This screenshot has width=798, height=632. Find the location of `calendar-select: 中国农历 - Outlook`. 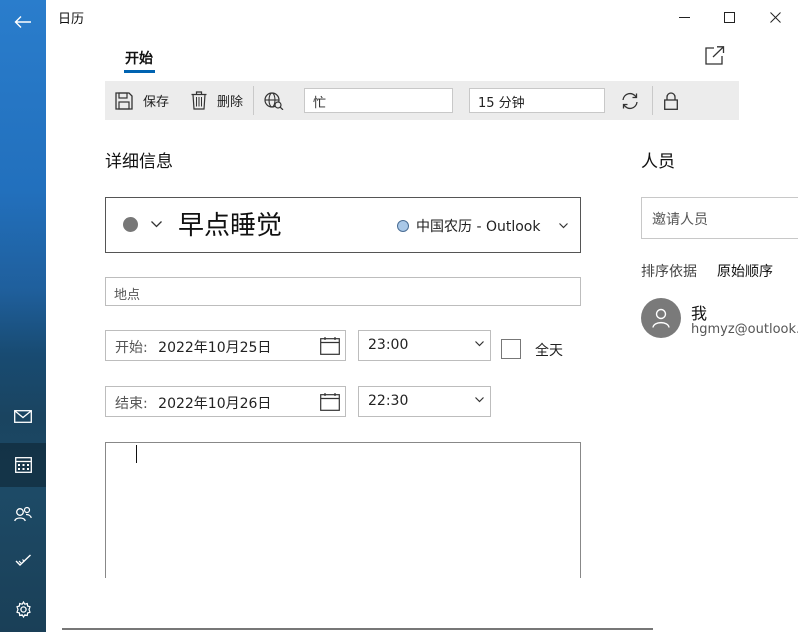

calendar-select: 中国农历 - Outlook is located at coordinates (478, 226).